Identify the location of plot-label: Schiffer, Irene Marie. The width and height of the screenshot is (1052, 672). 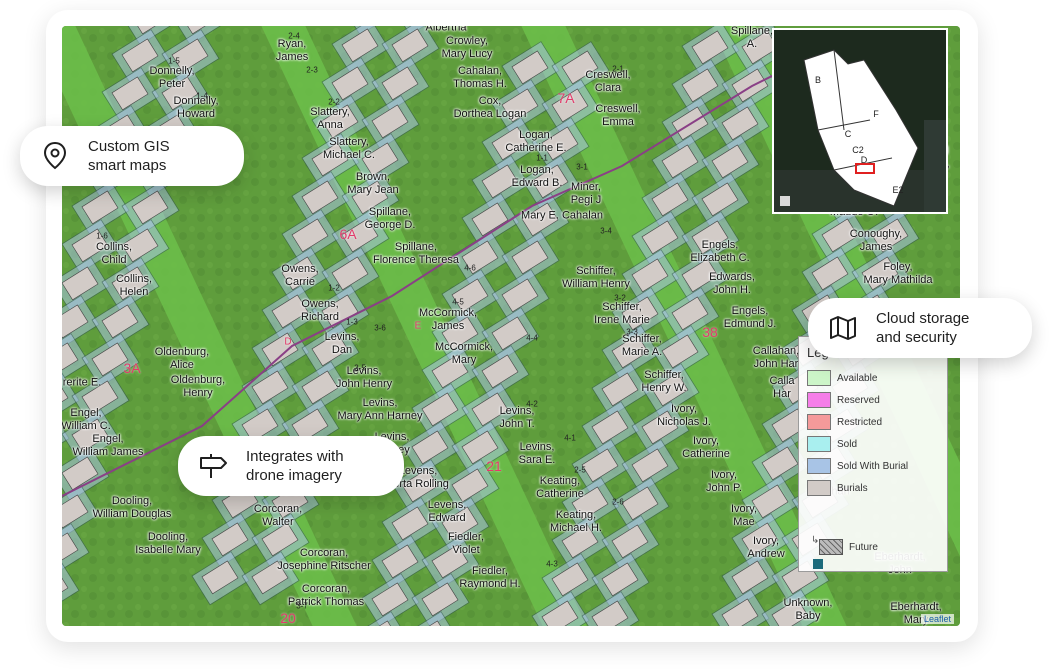
(622, 314).